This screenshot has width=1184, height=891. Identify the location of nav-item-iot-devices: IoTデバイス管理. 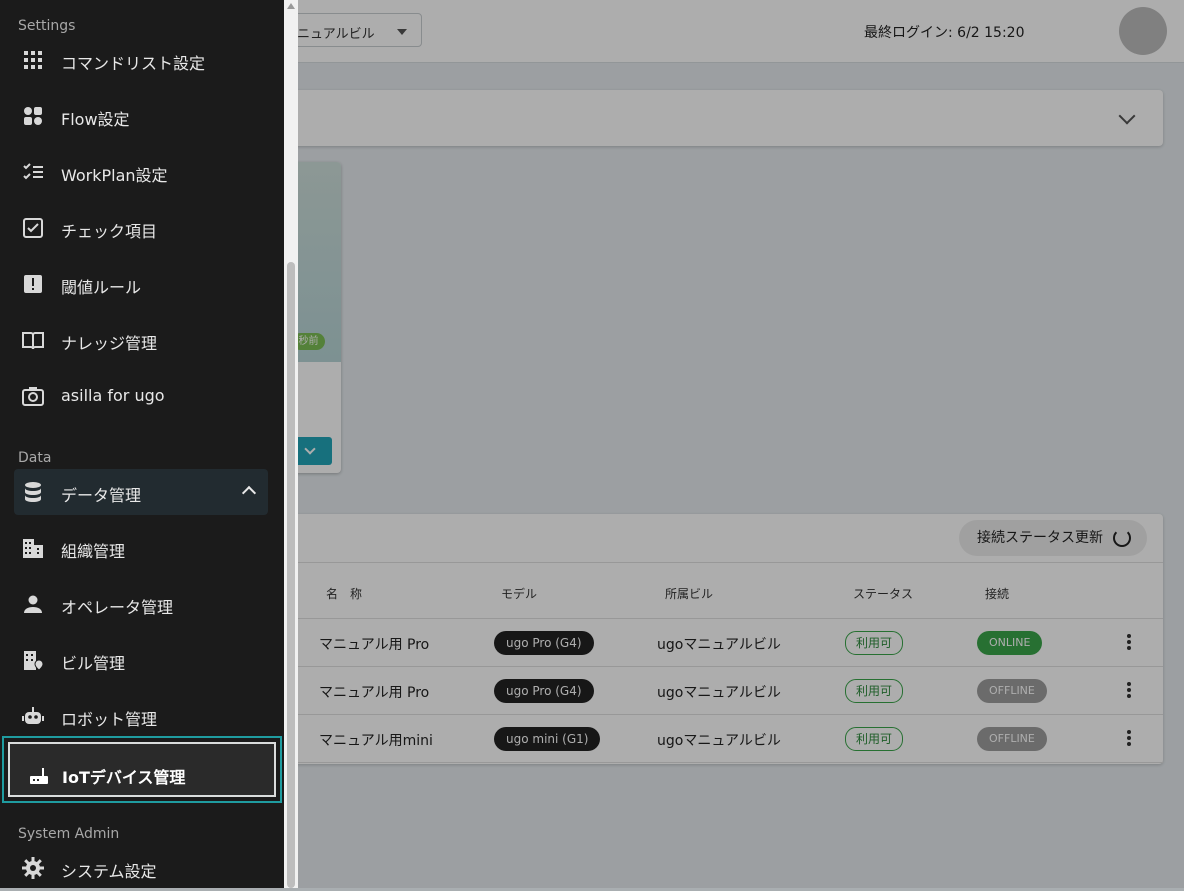
(142, 769).